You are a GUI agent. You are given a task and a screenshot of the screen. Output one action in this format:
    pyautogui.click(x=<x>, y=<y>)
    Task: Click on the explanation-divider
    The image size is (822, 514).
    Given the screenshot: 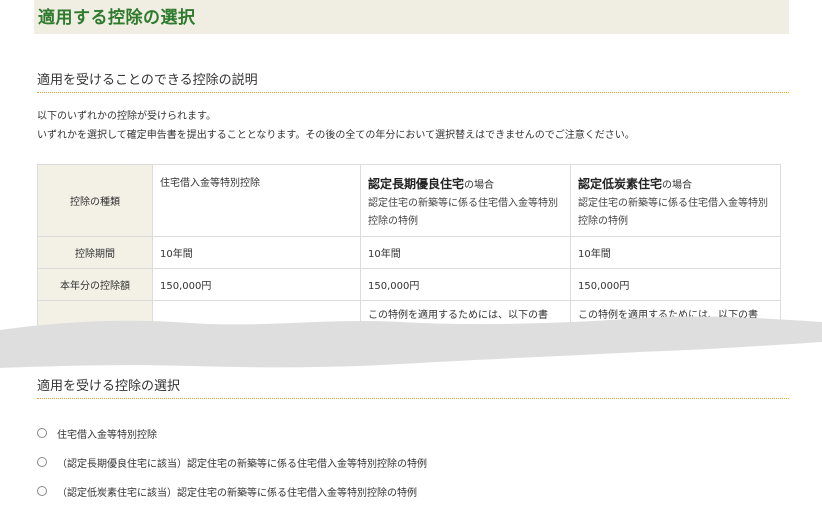 What is the action you would take?
    pyautogui.click(x=413, y=92)
    